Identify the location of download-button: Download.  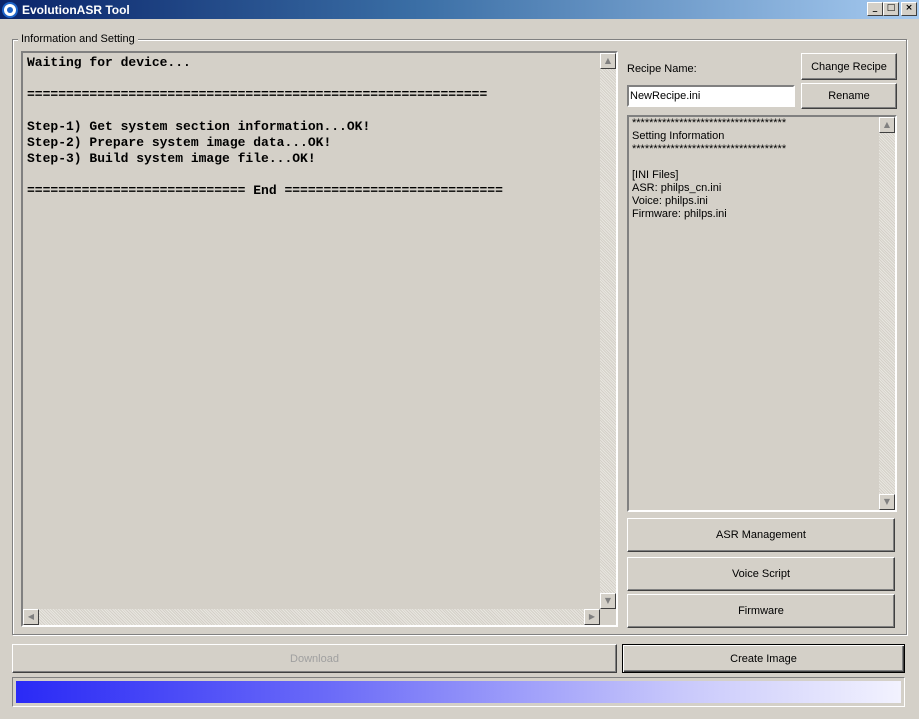
(314, 658).